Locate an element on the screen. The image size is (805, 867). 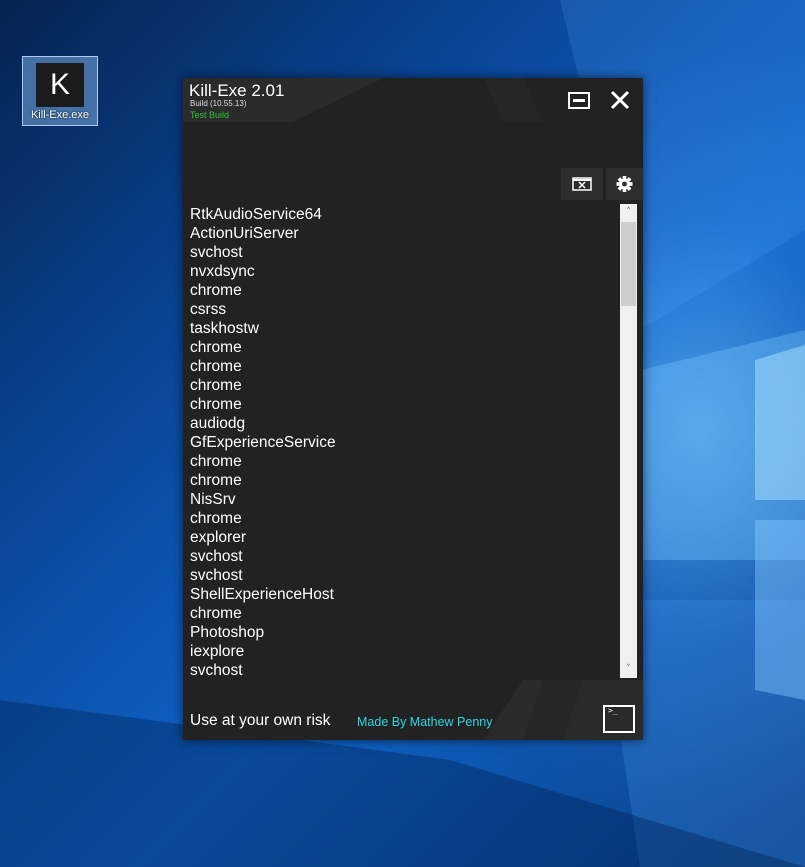
console-icon: >_ is located at coordinates (613, 710).